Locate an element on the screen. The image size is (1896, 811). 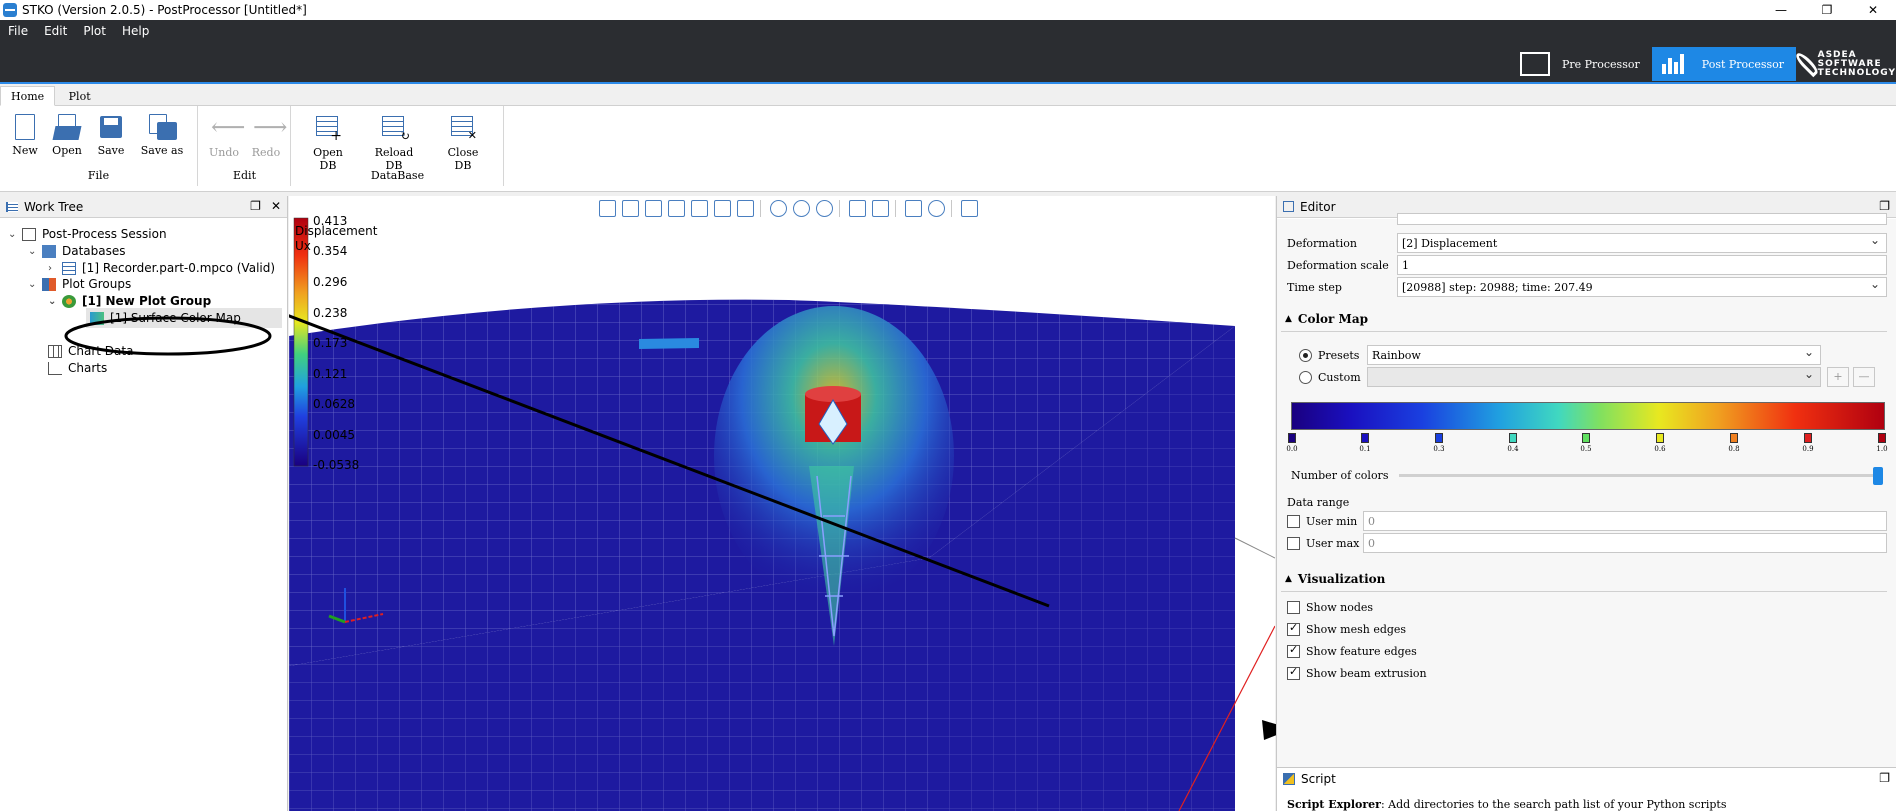
close-db-button: ✕ Close DB is located at coordinates (463, 143).